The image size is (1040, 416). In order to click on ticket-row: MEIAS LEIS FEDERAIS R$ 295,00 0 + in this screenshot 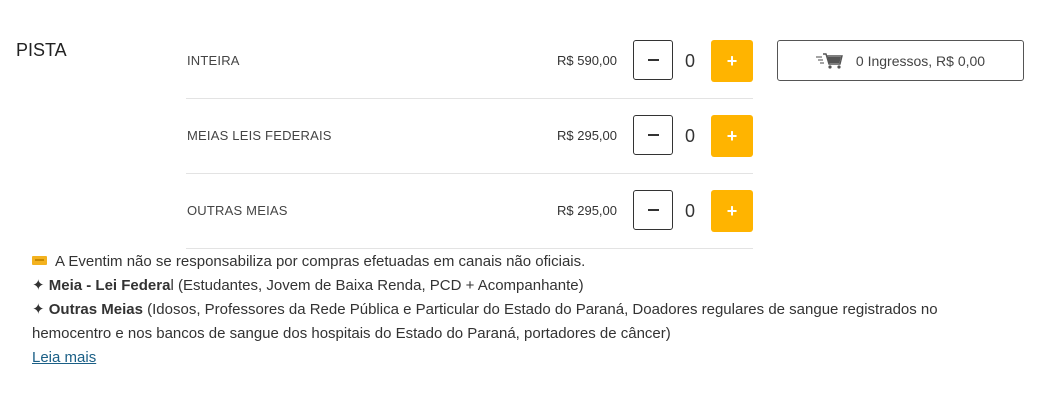, I will do `click(469, 136)`.